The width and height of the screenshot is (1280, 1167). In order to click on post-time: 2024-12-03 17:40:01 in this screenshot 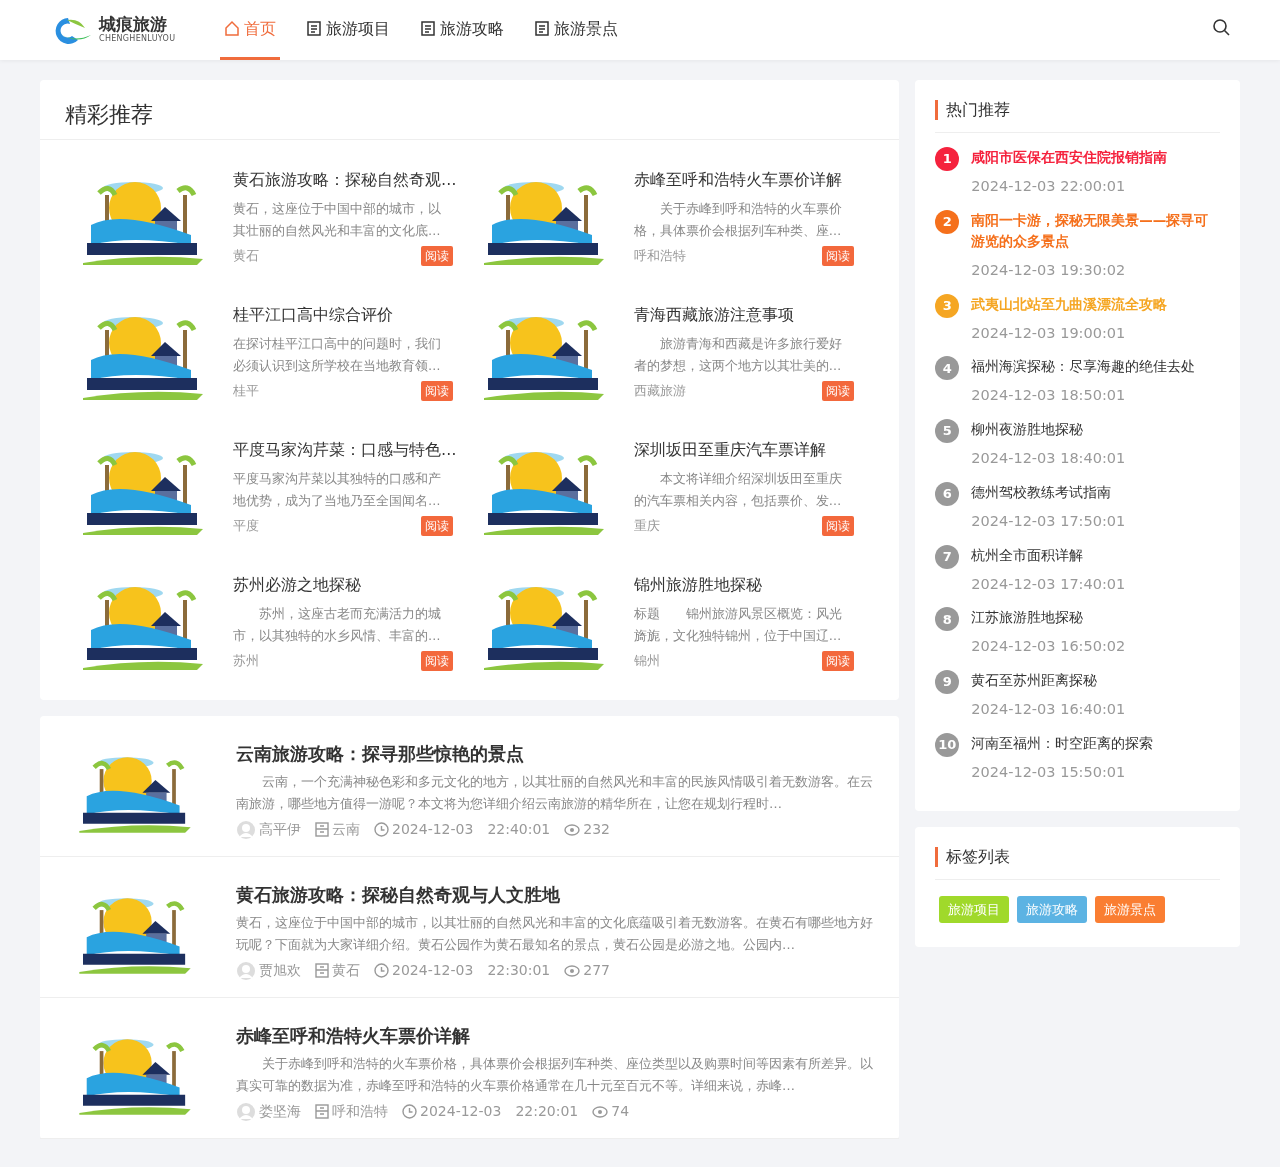, I will do `click(1048, 584)`.